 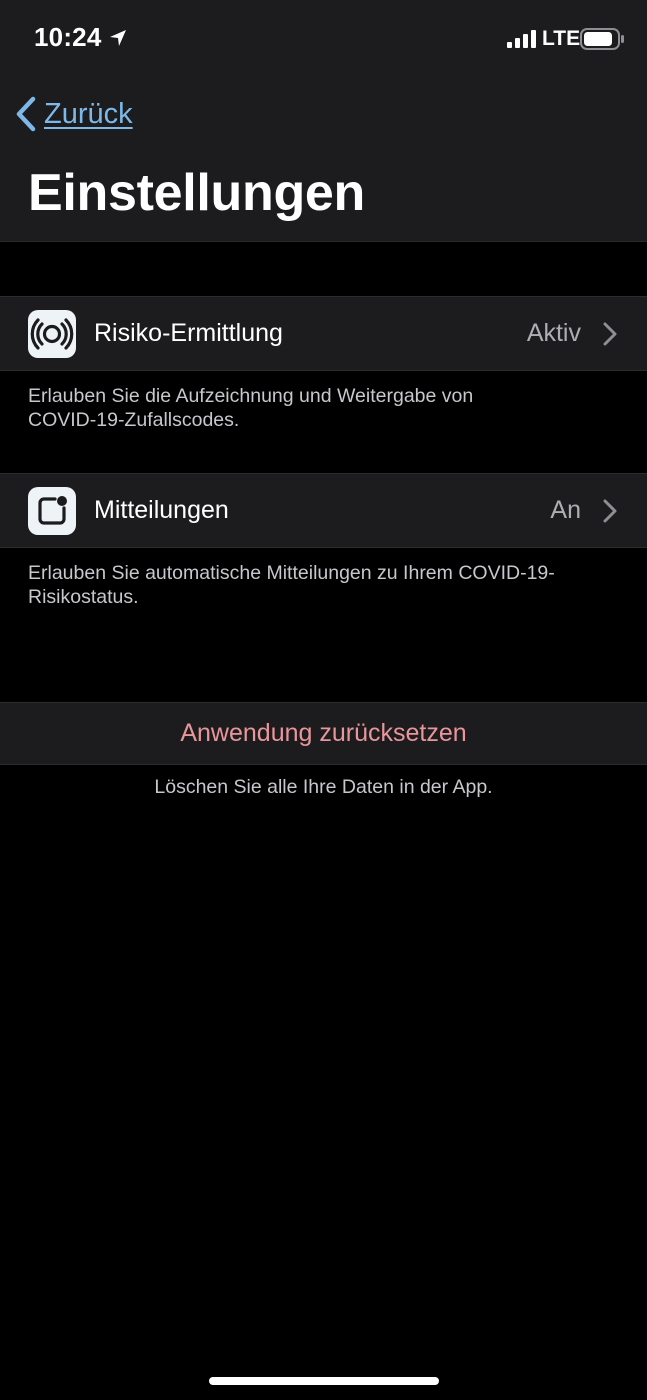 I want to click on row-value: An, so click(x=565, y=510).